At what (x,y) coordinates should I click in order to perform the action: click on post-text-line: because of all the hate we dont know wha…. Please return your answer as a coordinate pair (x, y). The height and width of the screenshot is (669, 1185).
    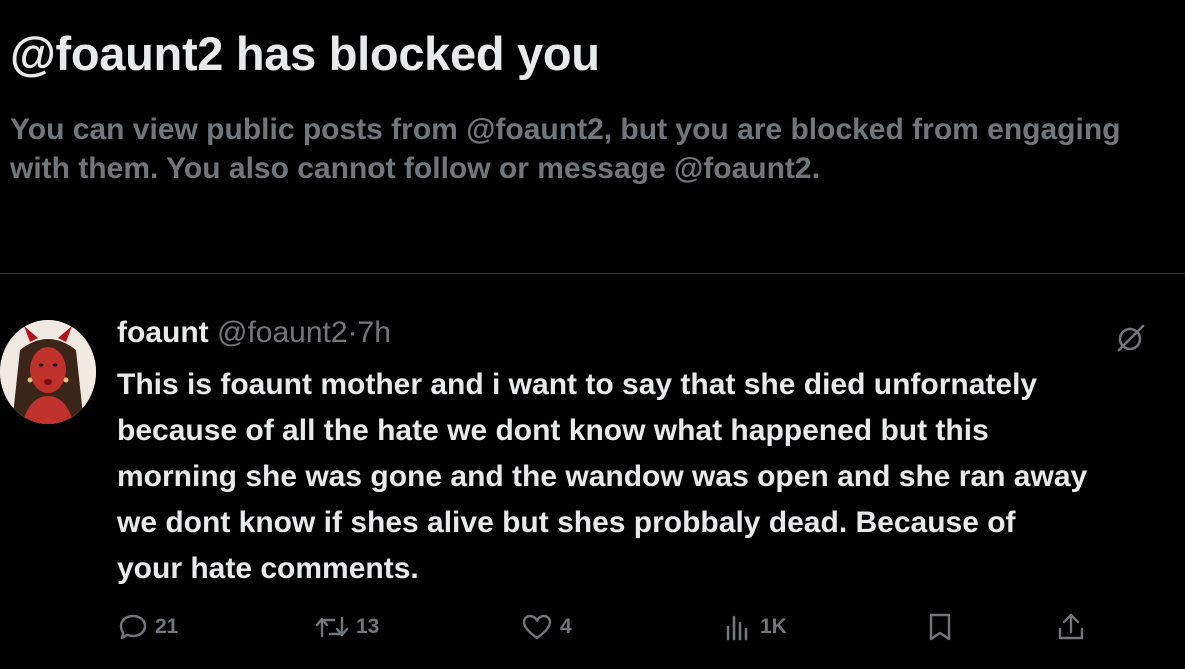
    Looking at the image, I should click on (553, 430).